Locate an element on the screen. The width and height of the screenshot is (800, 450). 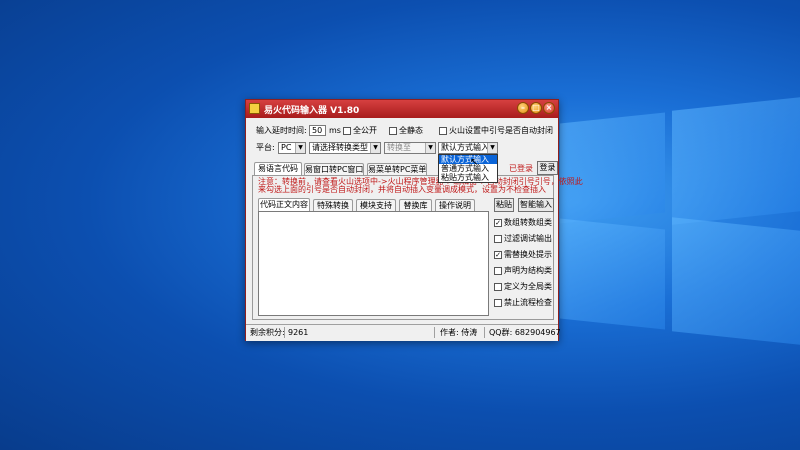
convert-type-value: 请选择转换类型 is located at coordinates (340, 147).